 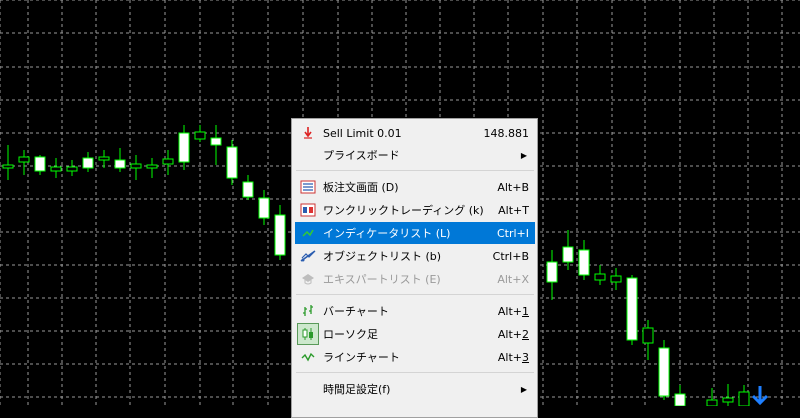 What do you see at coordinates (382, 256) in the screenshot?
I see `menu-item-label: オブジェクトリスト (b)` at bounding box center [382, 256].